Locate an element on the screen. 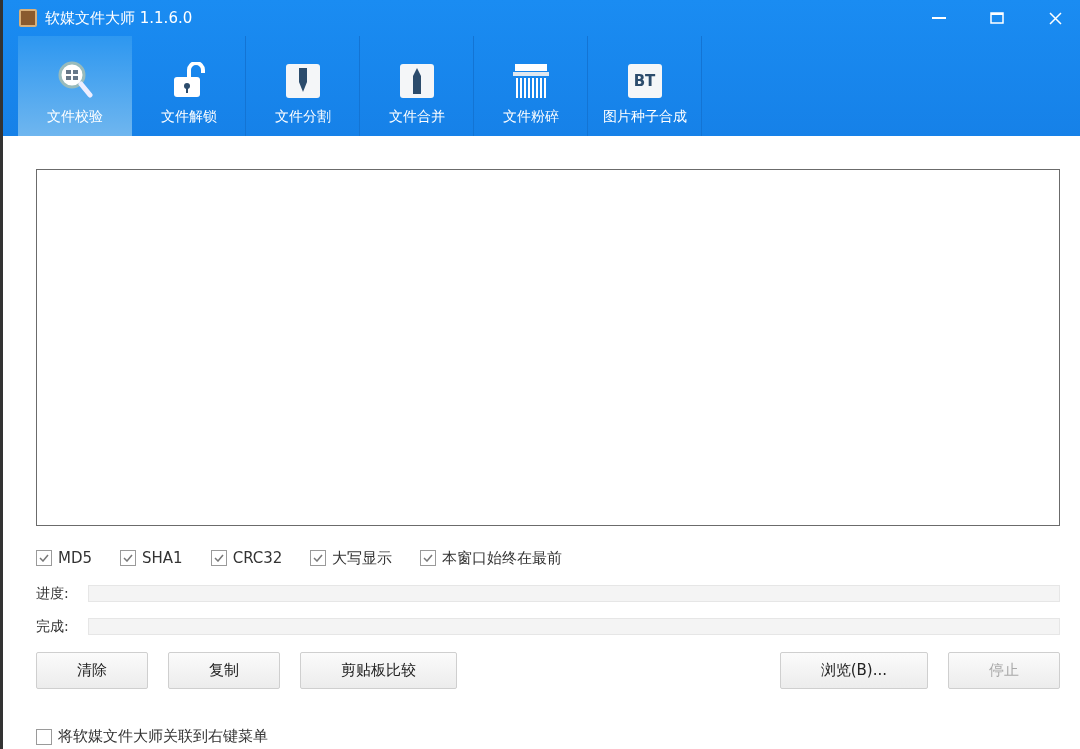 The width and height of the screenshot is (1080, 749). action-button: 复制 is located at coordinates (224, 670).